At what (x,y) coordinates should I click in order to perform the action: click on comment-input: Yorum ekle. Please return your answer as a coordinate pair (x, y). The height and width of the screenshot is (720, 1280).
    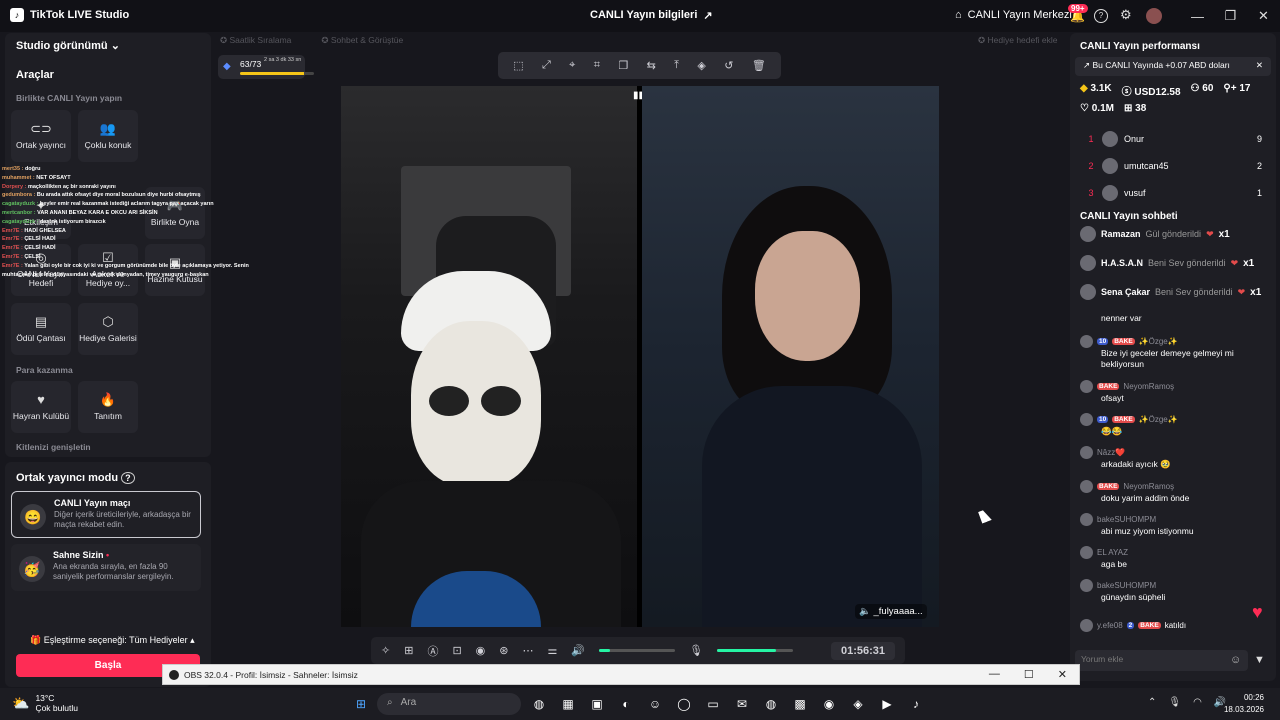
    Looking at the image, I should click on (1161, 660).